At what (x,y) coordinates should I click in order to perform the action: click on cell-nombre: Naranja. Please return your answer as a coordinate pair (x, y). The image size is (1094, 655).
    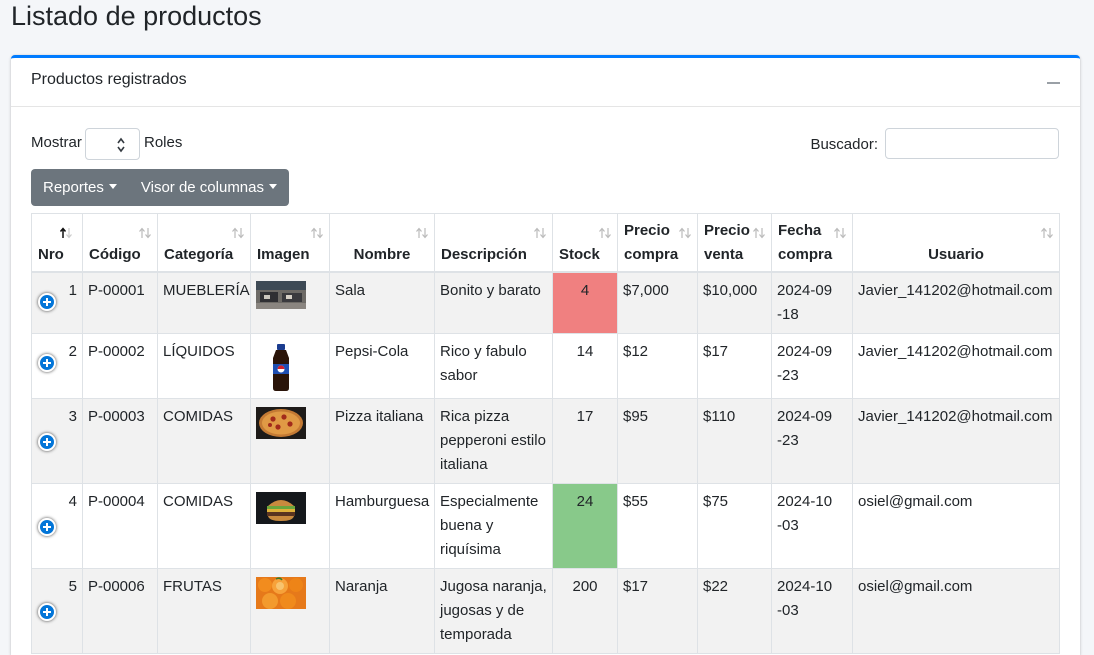
    Looking at the image, I should click on (382, 610).